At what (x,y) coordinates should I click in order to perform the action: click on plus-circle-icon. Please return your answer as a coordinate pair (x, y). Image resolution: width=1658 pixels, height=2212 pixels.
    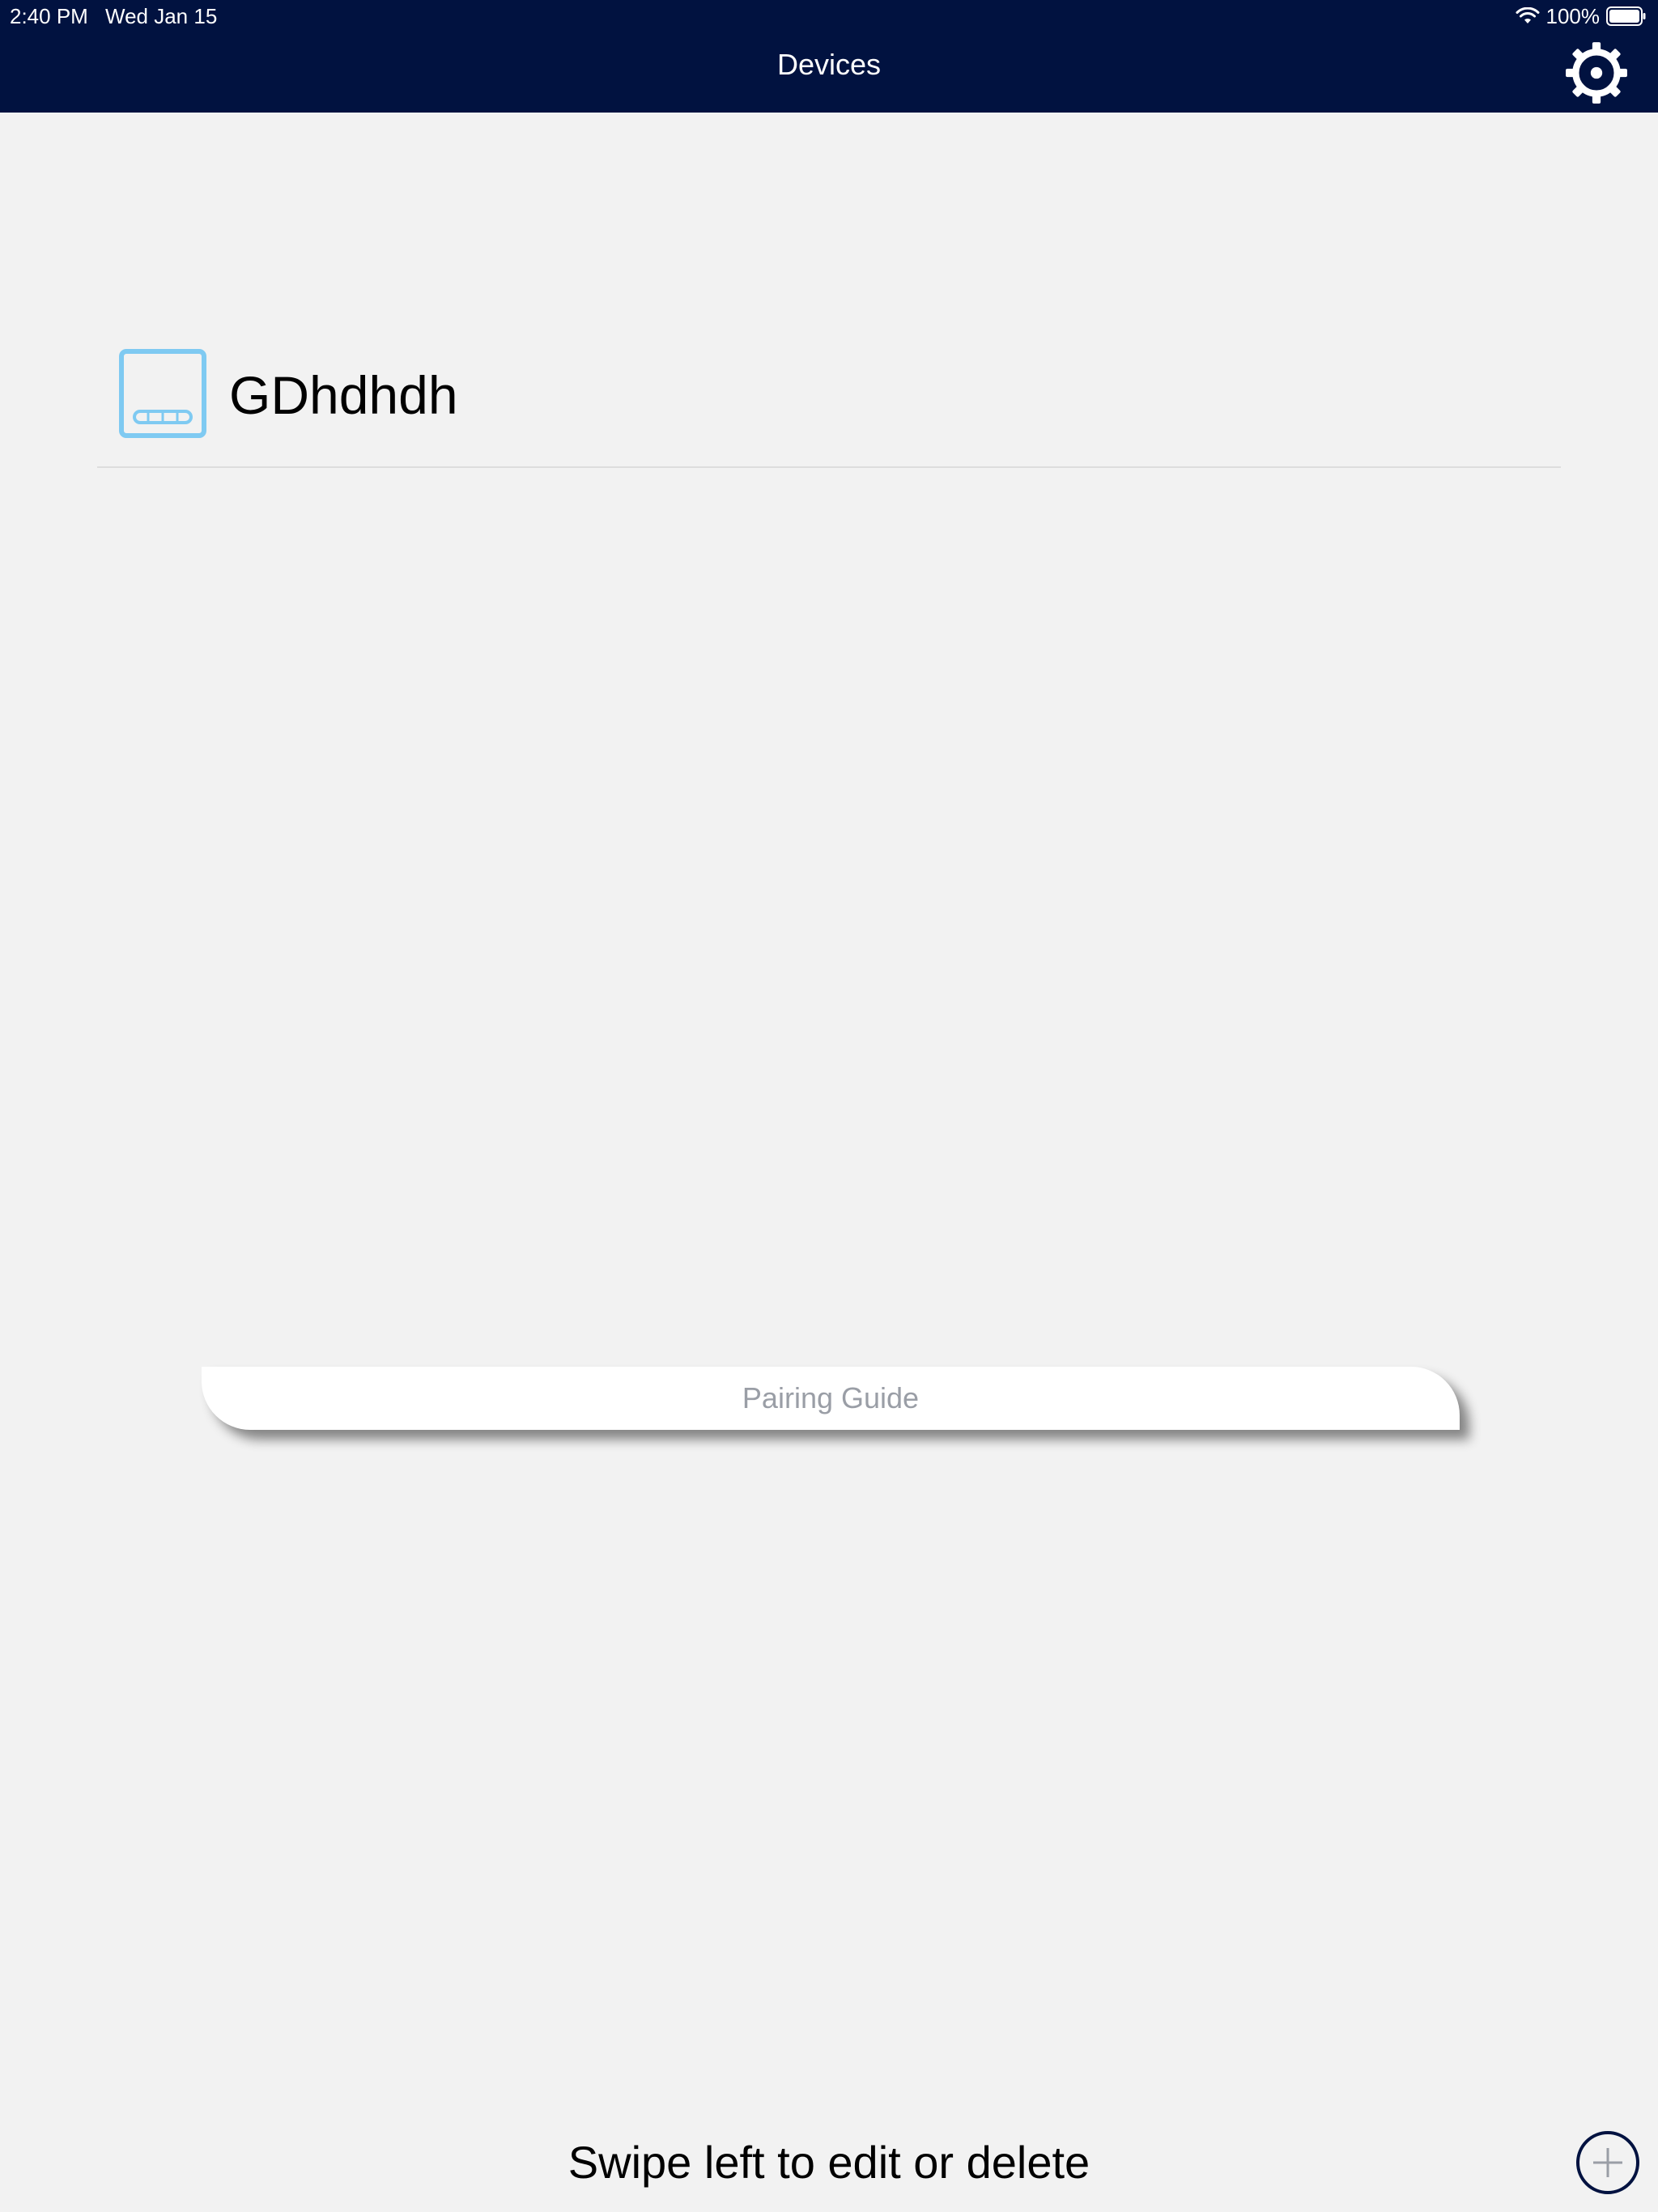
    Looking at the image, I should click on (1607, 2163).